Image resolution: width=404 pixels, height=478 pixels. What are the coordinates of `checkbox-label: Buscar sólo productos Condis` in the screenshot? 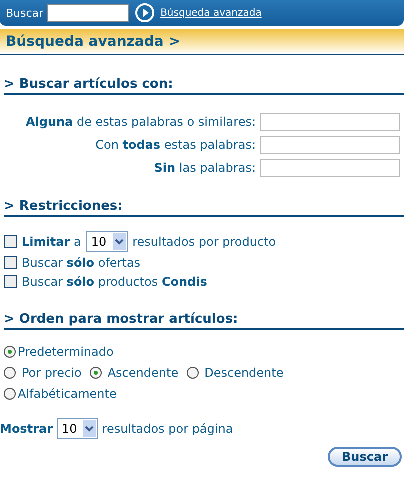 It's located at (115, 281).